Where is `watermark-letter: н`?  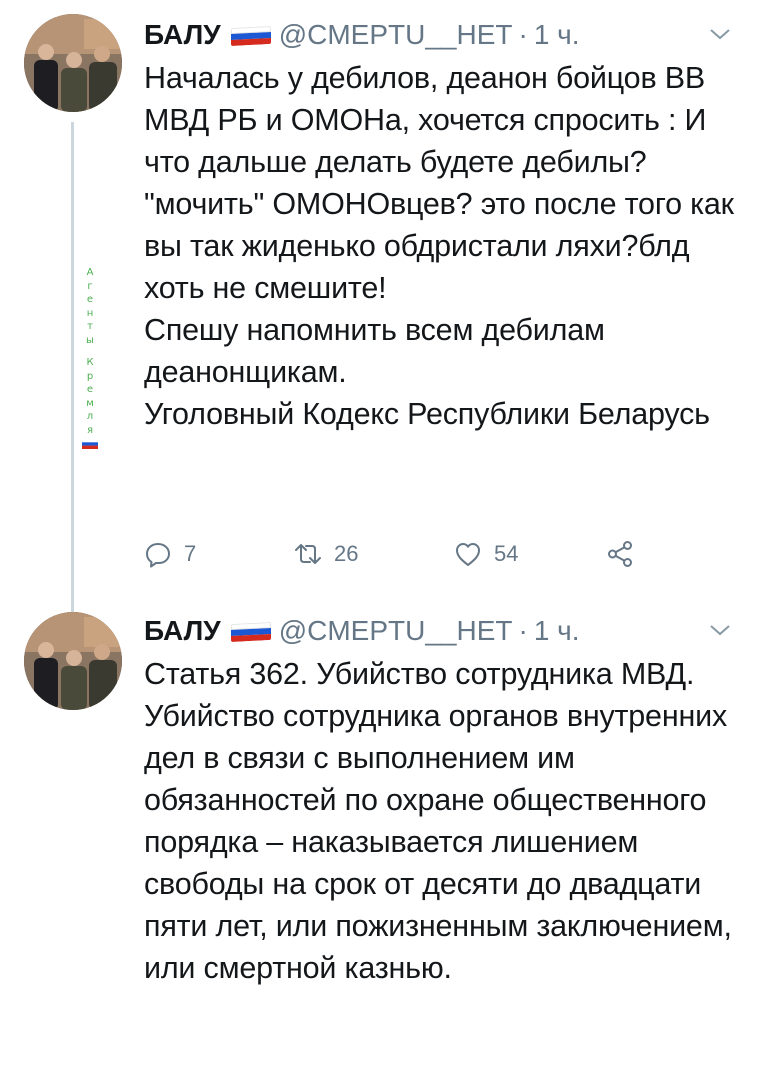
watermark-letter: н is located at coordinates (90, 313).